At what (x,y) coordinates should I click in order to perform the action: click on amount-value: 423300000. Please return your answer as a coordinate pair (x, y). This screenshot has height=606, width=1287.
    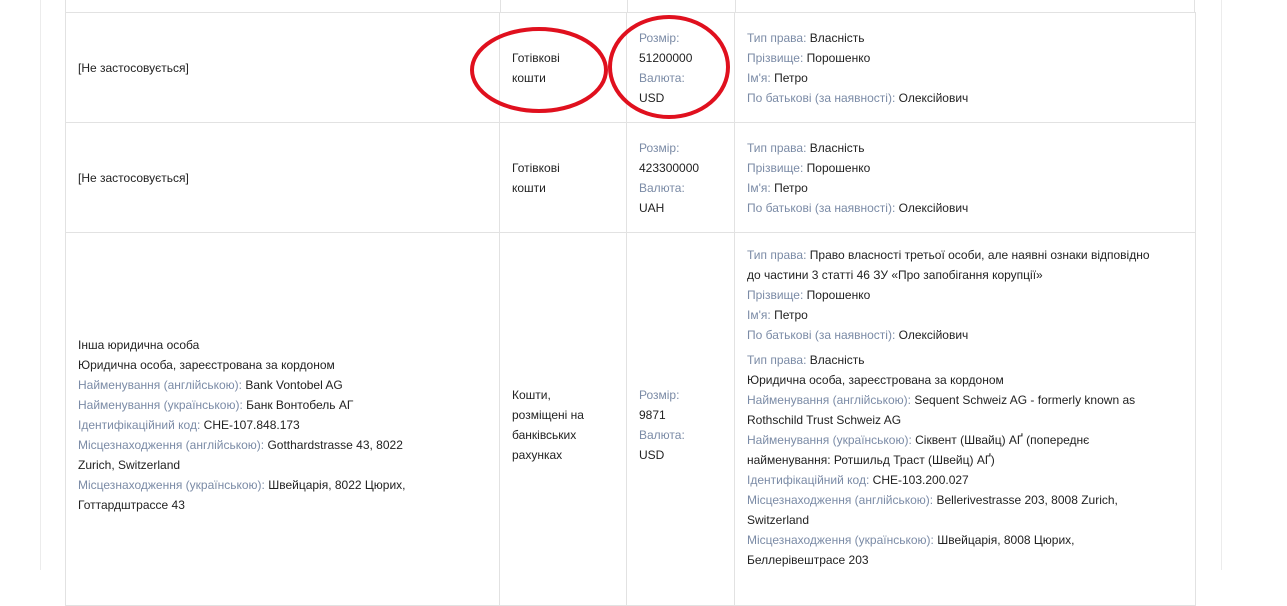
    Looking at the image, I should click on (669, 167).